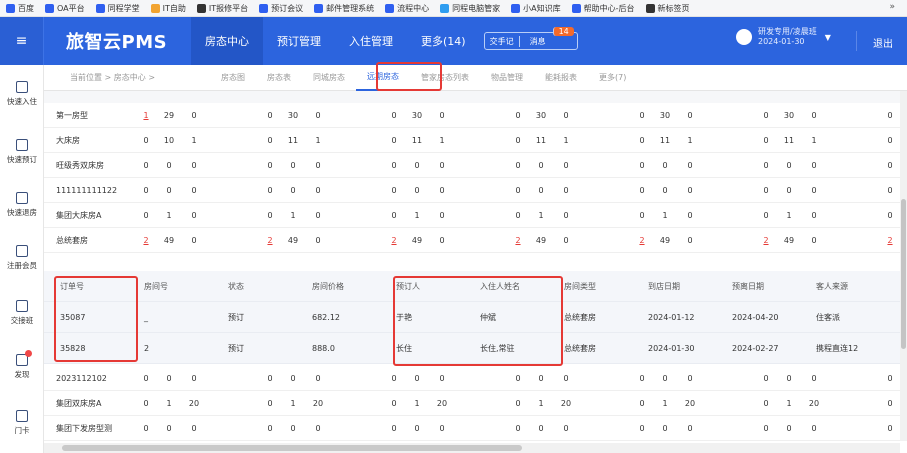 This screenshot has height=453, width=907. I want to click on user-menu: 研发专用/凌晨班 2024-01-30 ▼, so click(783, 37).